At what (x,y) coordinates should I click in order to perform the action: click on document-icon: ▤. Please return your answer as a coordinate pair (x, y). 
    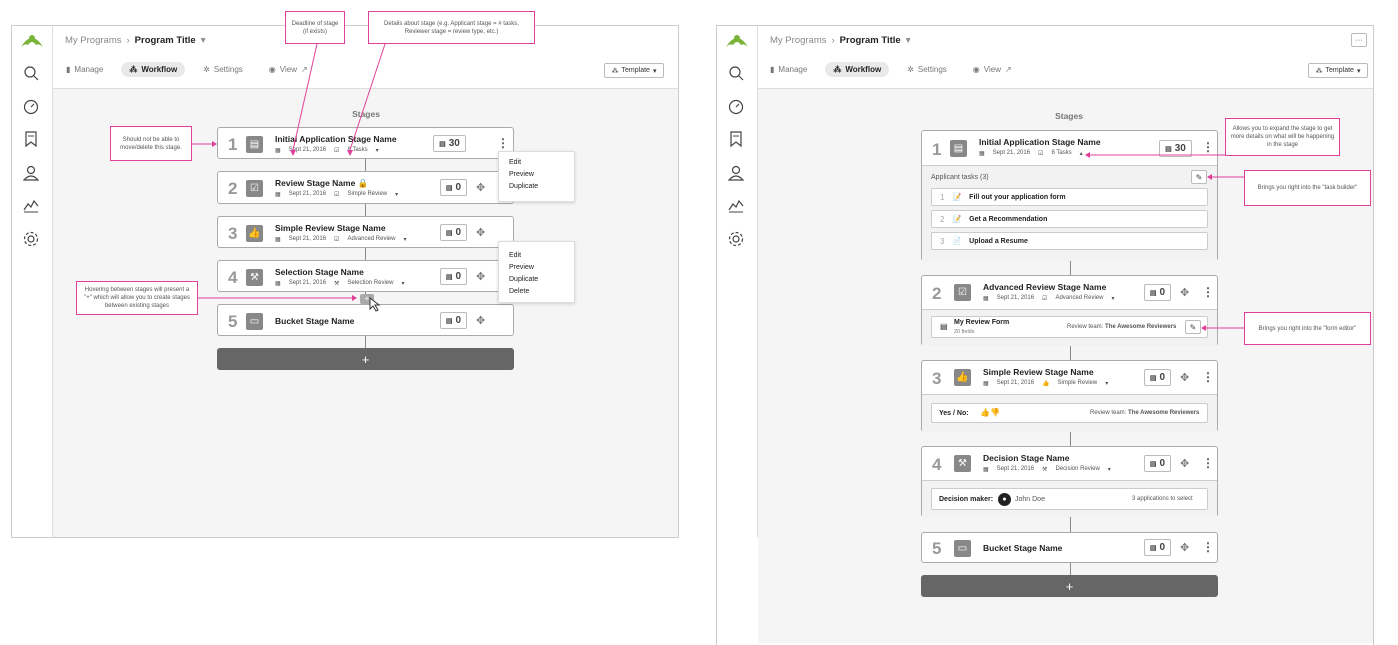
    Looking at the image, I should click on (449, 277).